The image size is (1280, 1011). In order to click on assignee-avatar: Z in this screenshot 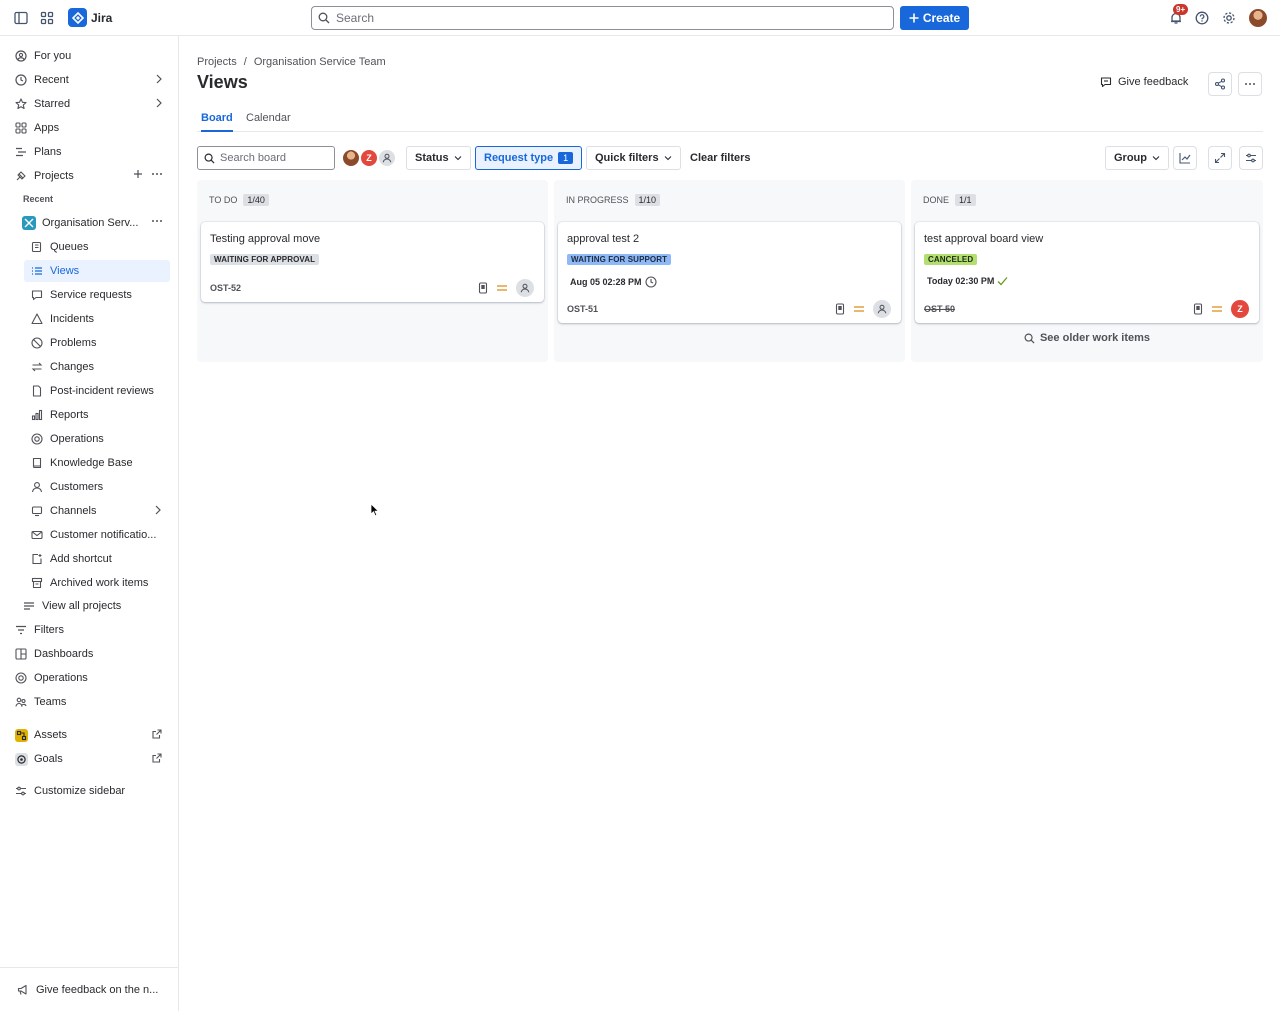, I will do `click(1240, 309)`.